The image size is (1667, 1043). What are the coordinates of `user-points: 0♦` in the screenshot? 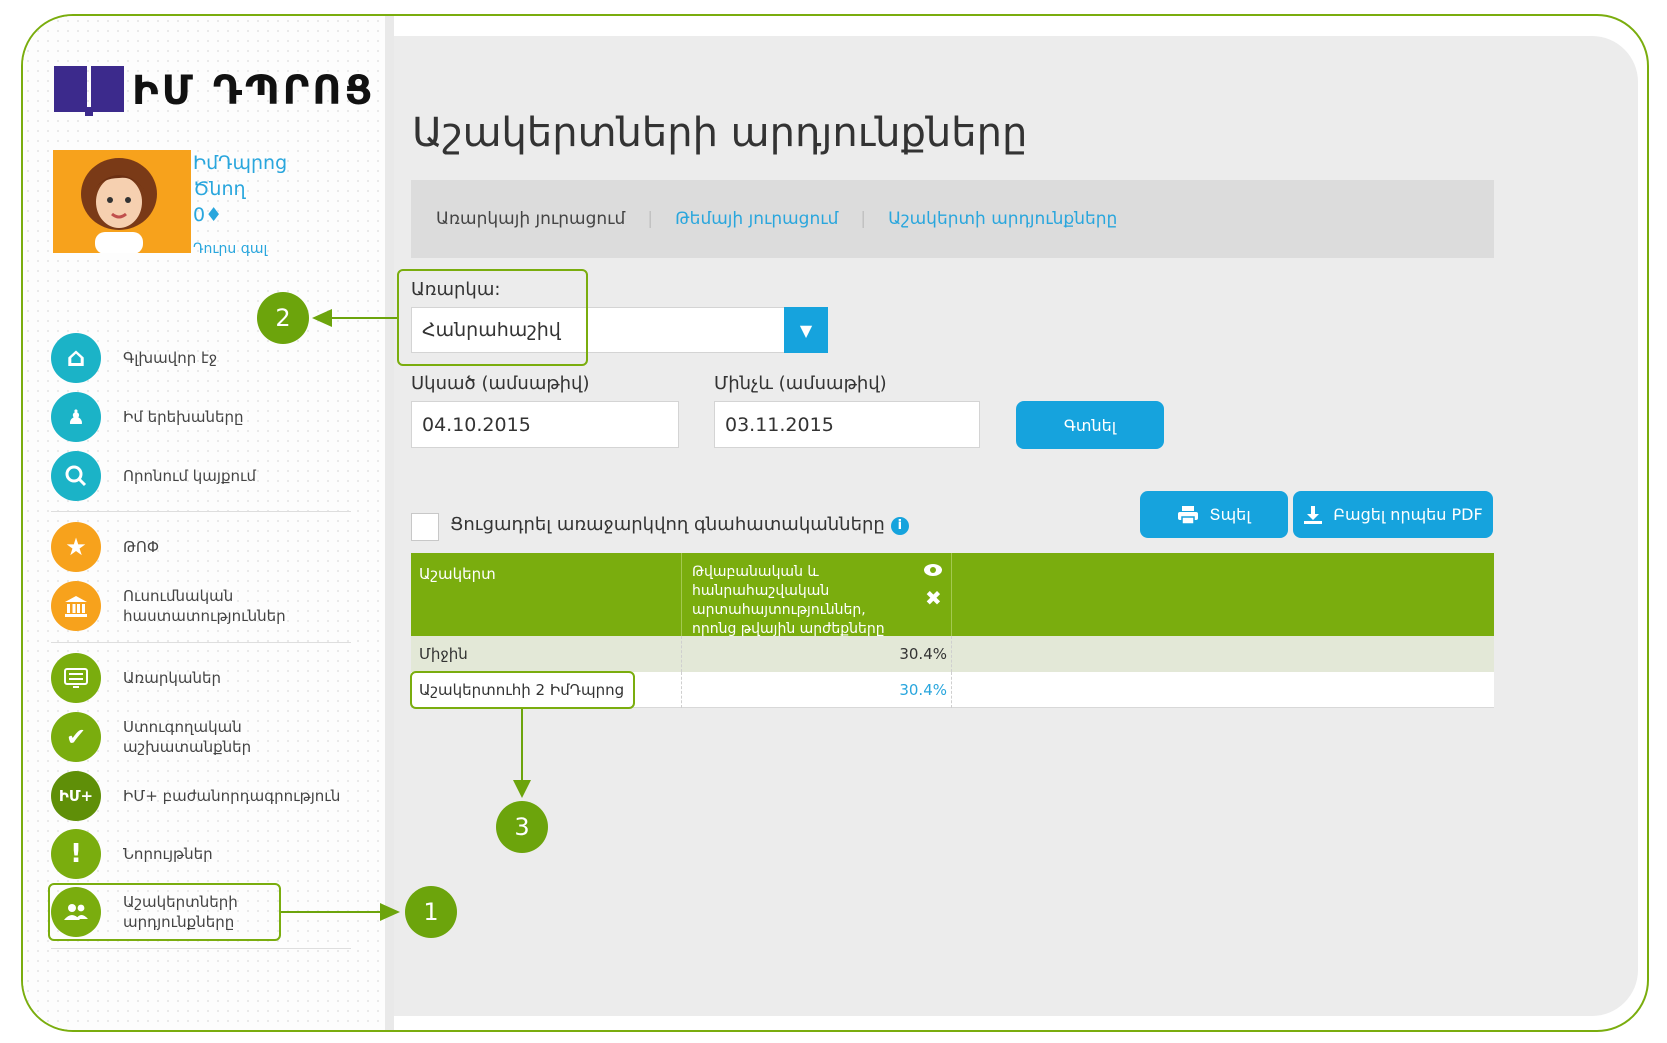 It's located at (208, 215).